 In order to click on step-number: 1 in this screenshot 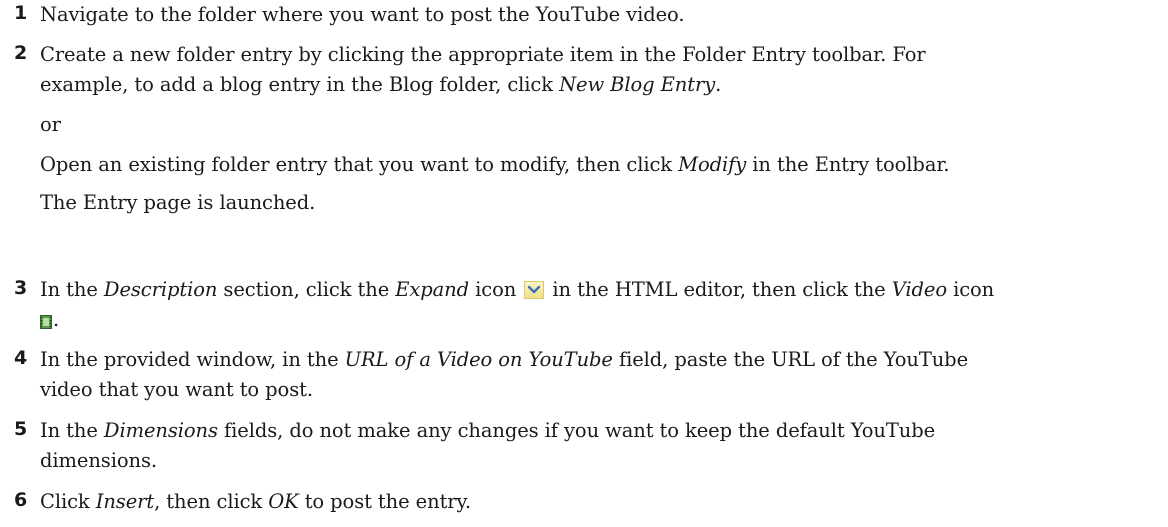, I will do `click(21, 13)`.